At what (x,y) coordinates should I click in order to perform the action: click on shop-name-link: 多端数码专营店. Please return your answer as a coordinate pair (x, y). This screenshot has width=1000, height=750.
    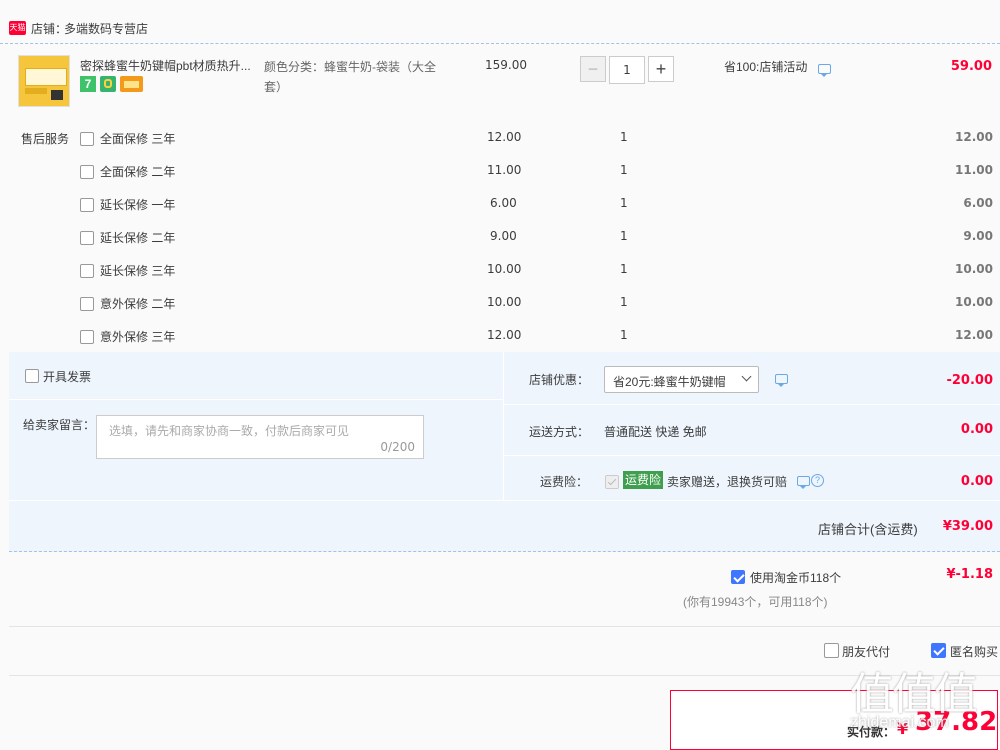
    Looking at the image, I should click on (106, 28).